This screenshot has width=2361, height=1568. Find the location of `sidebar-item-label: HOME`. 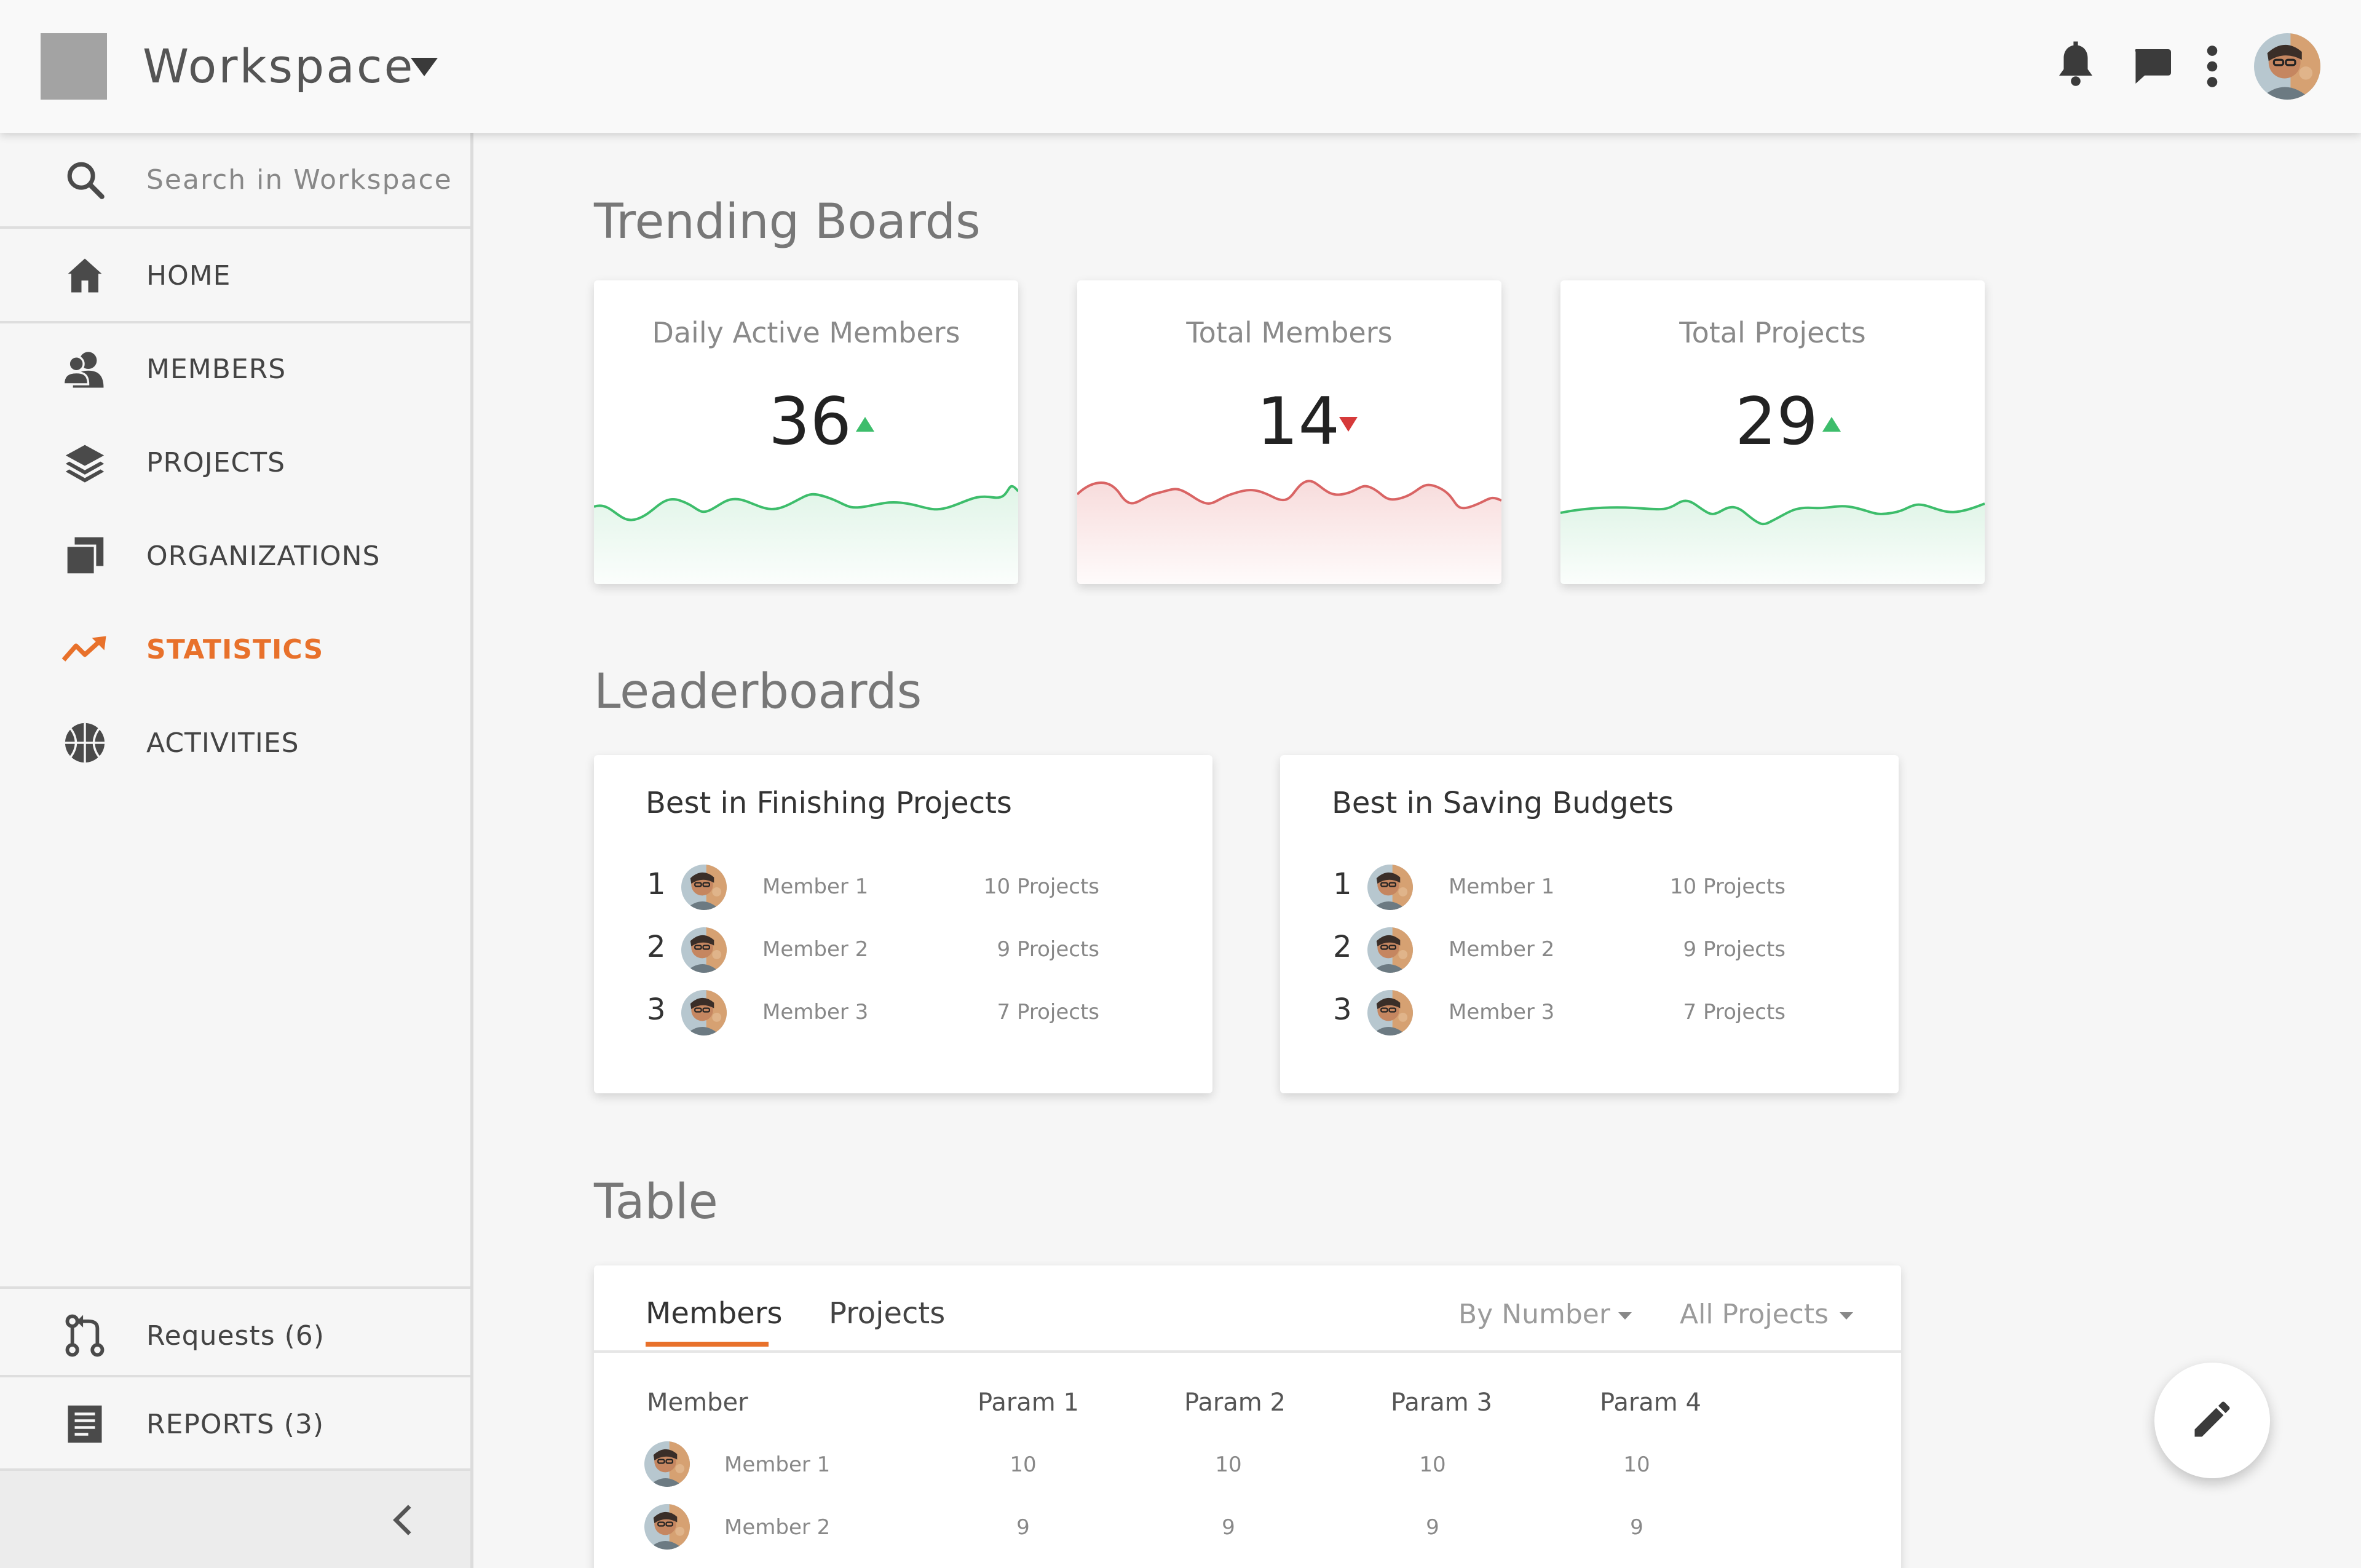

sidebar-item-label: HOME is located at coordinates (188, 275).